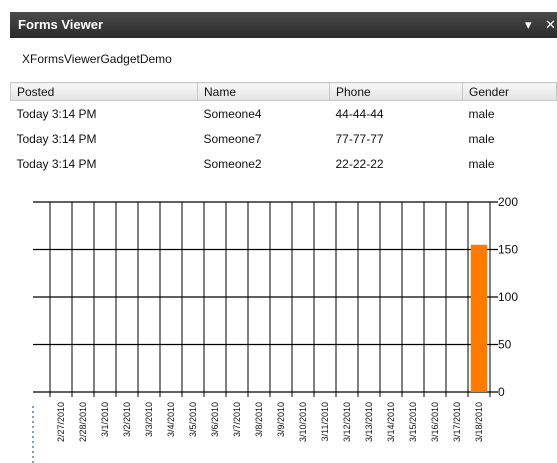  What do you see at coordinates (501, 392) in the screenshot?
I see `y-tick-label: 0` at bounding box center [501, 392].